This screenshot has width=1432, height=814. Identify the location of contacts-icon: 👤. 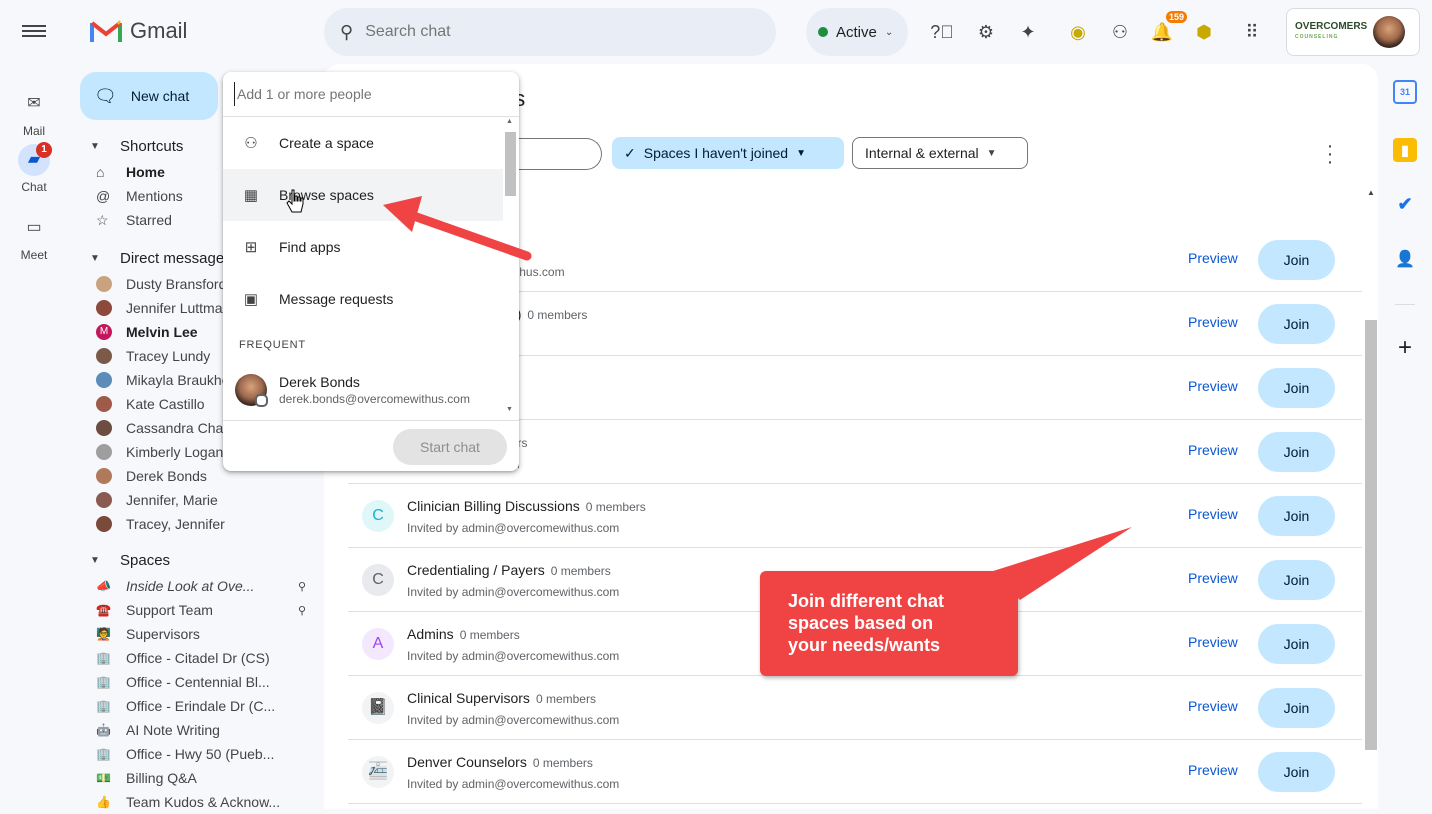
(1405, 260).